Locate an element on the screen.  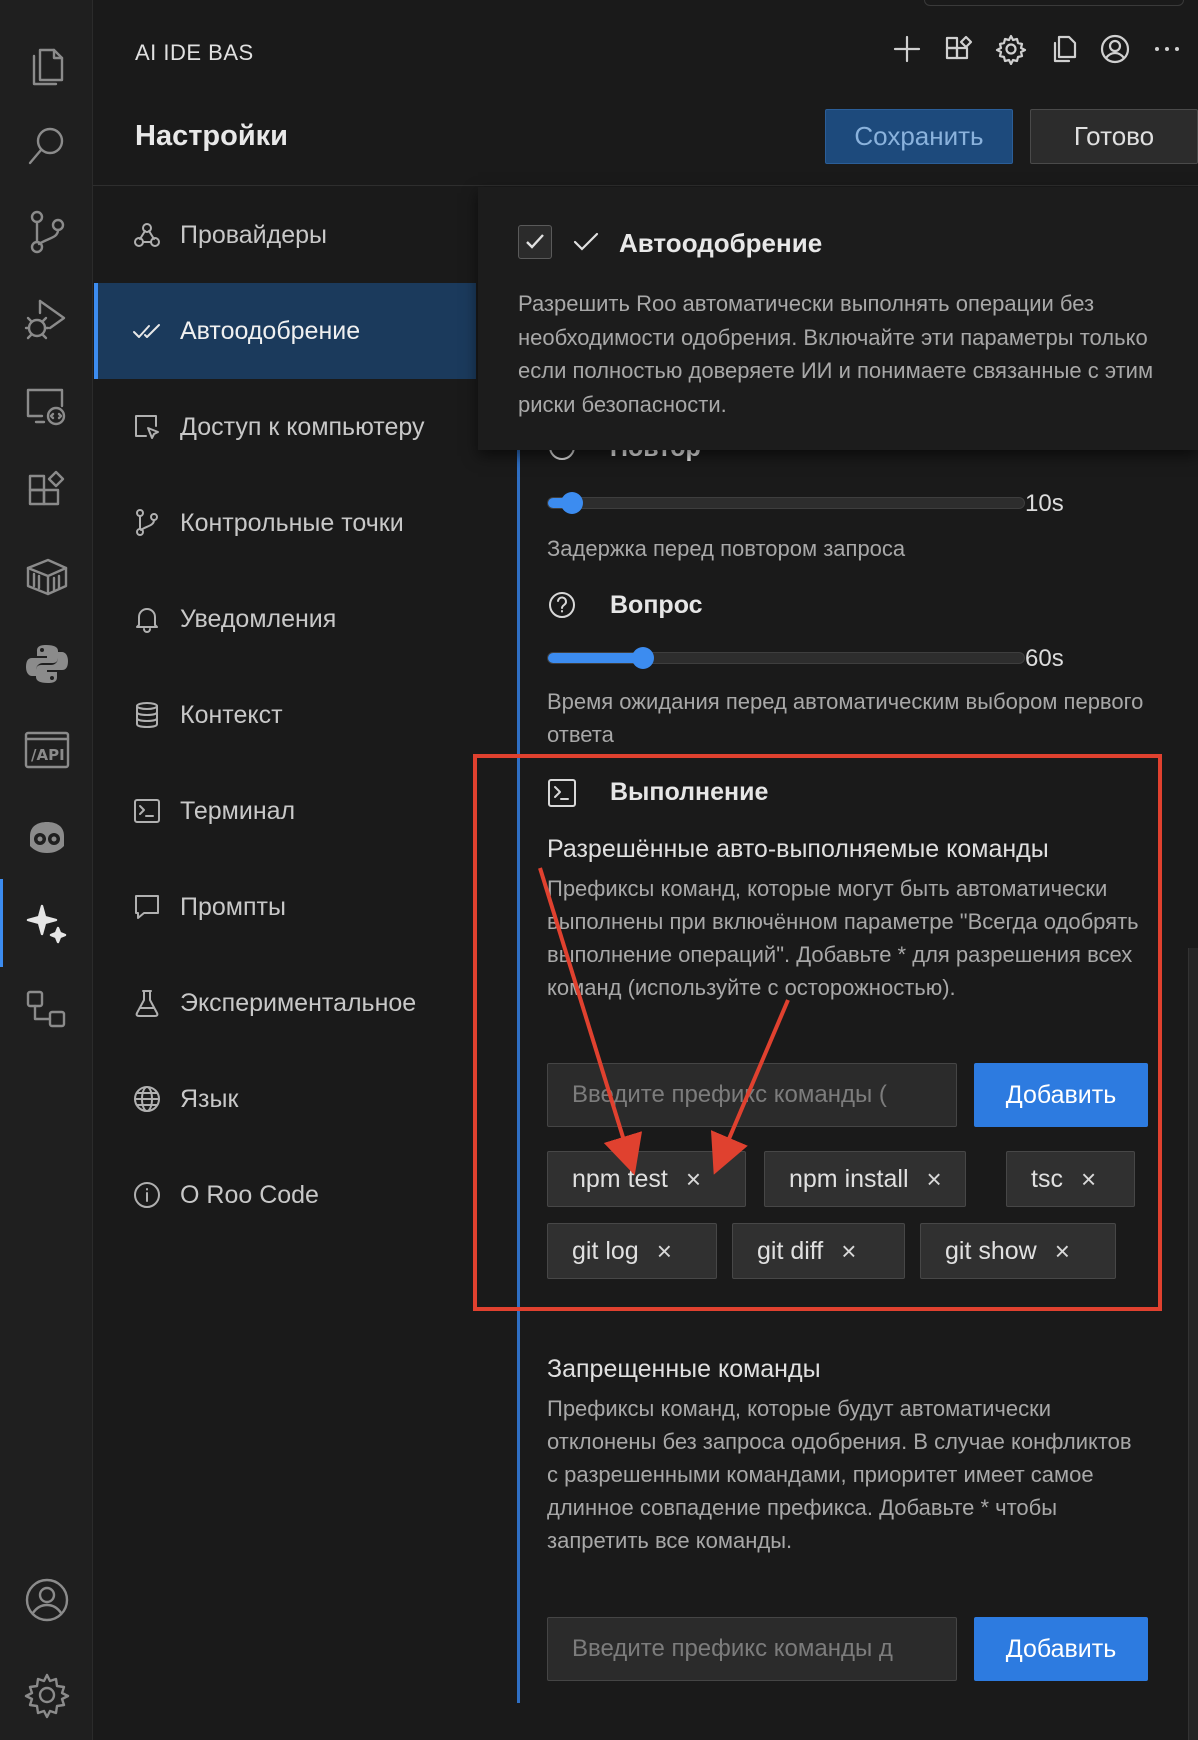
title-bar: AI IDE BAS is located at coordinates (645, 50).